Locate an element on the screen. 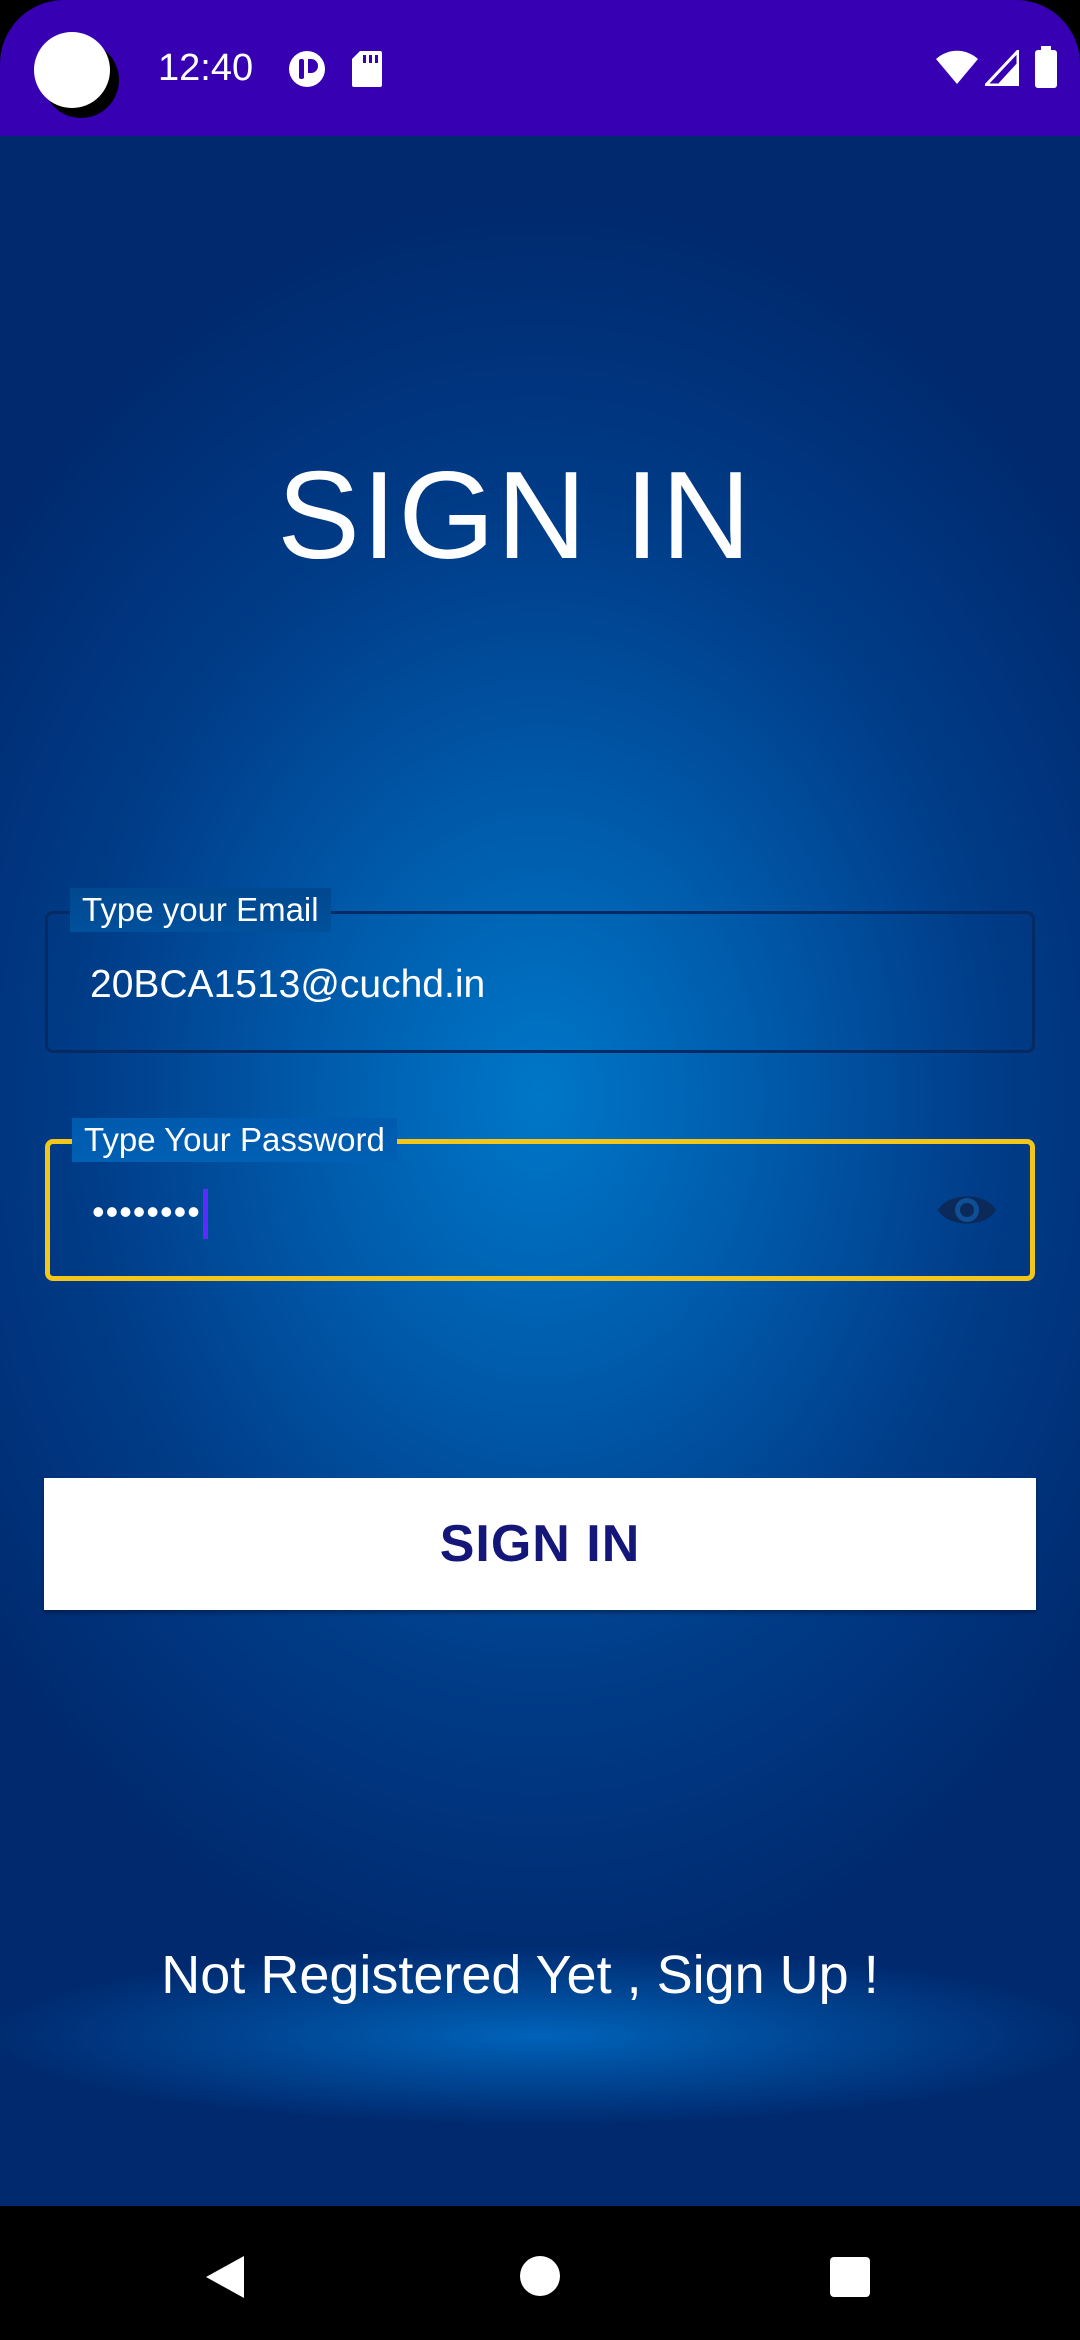 This screenshot has width=1080, height=2340. page-title: SIGN IN is located at coordinates (515, 516).